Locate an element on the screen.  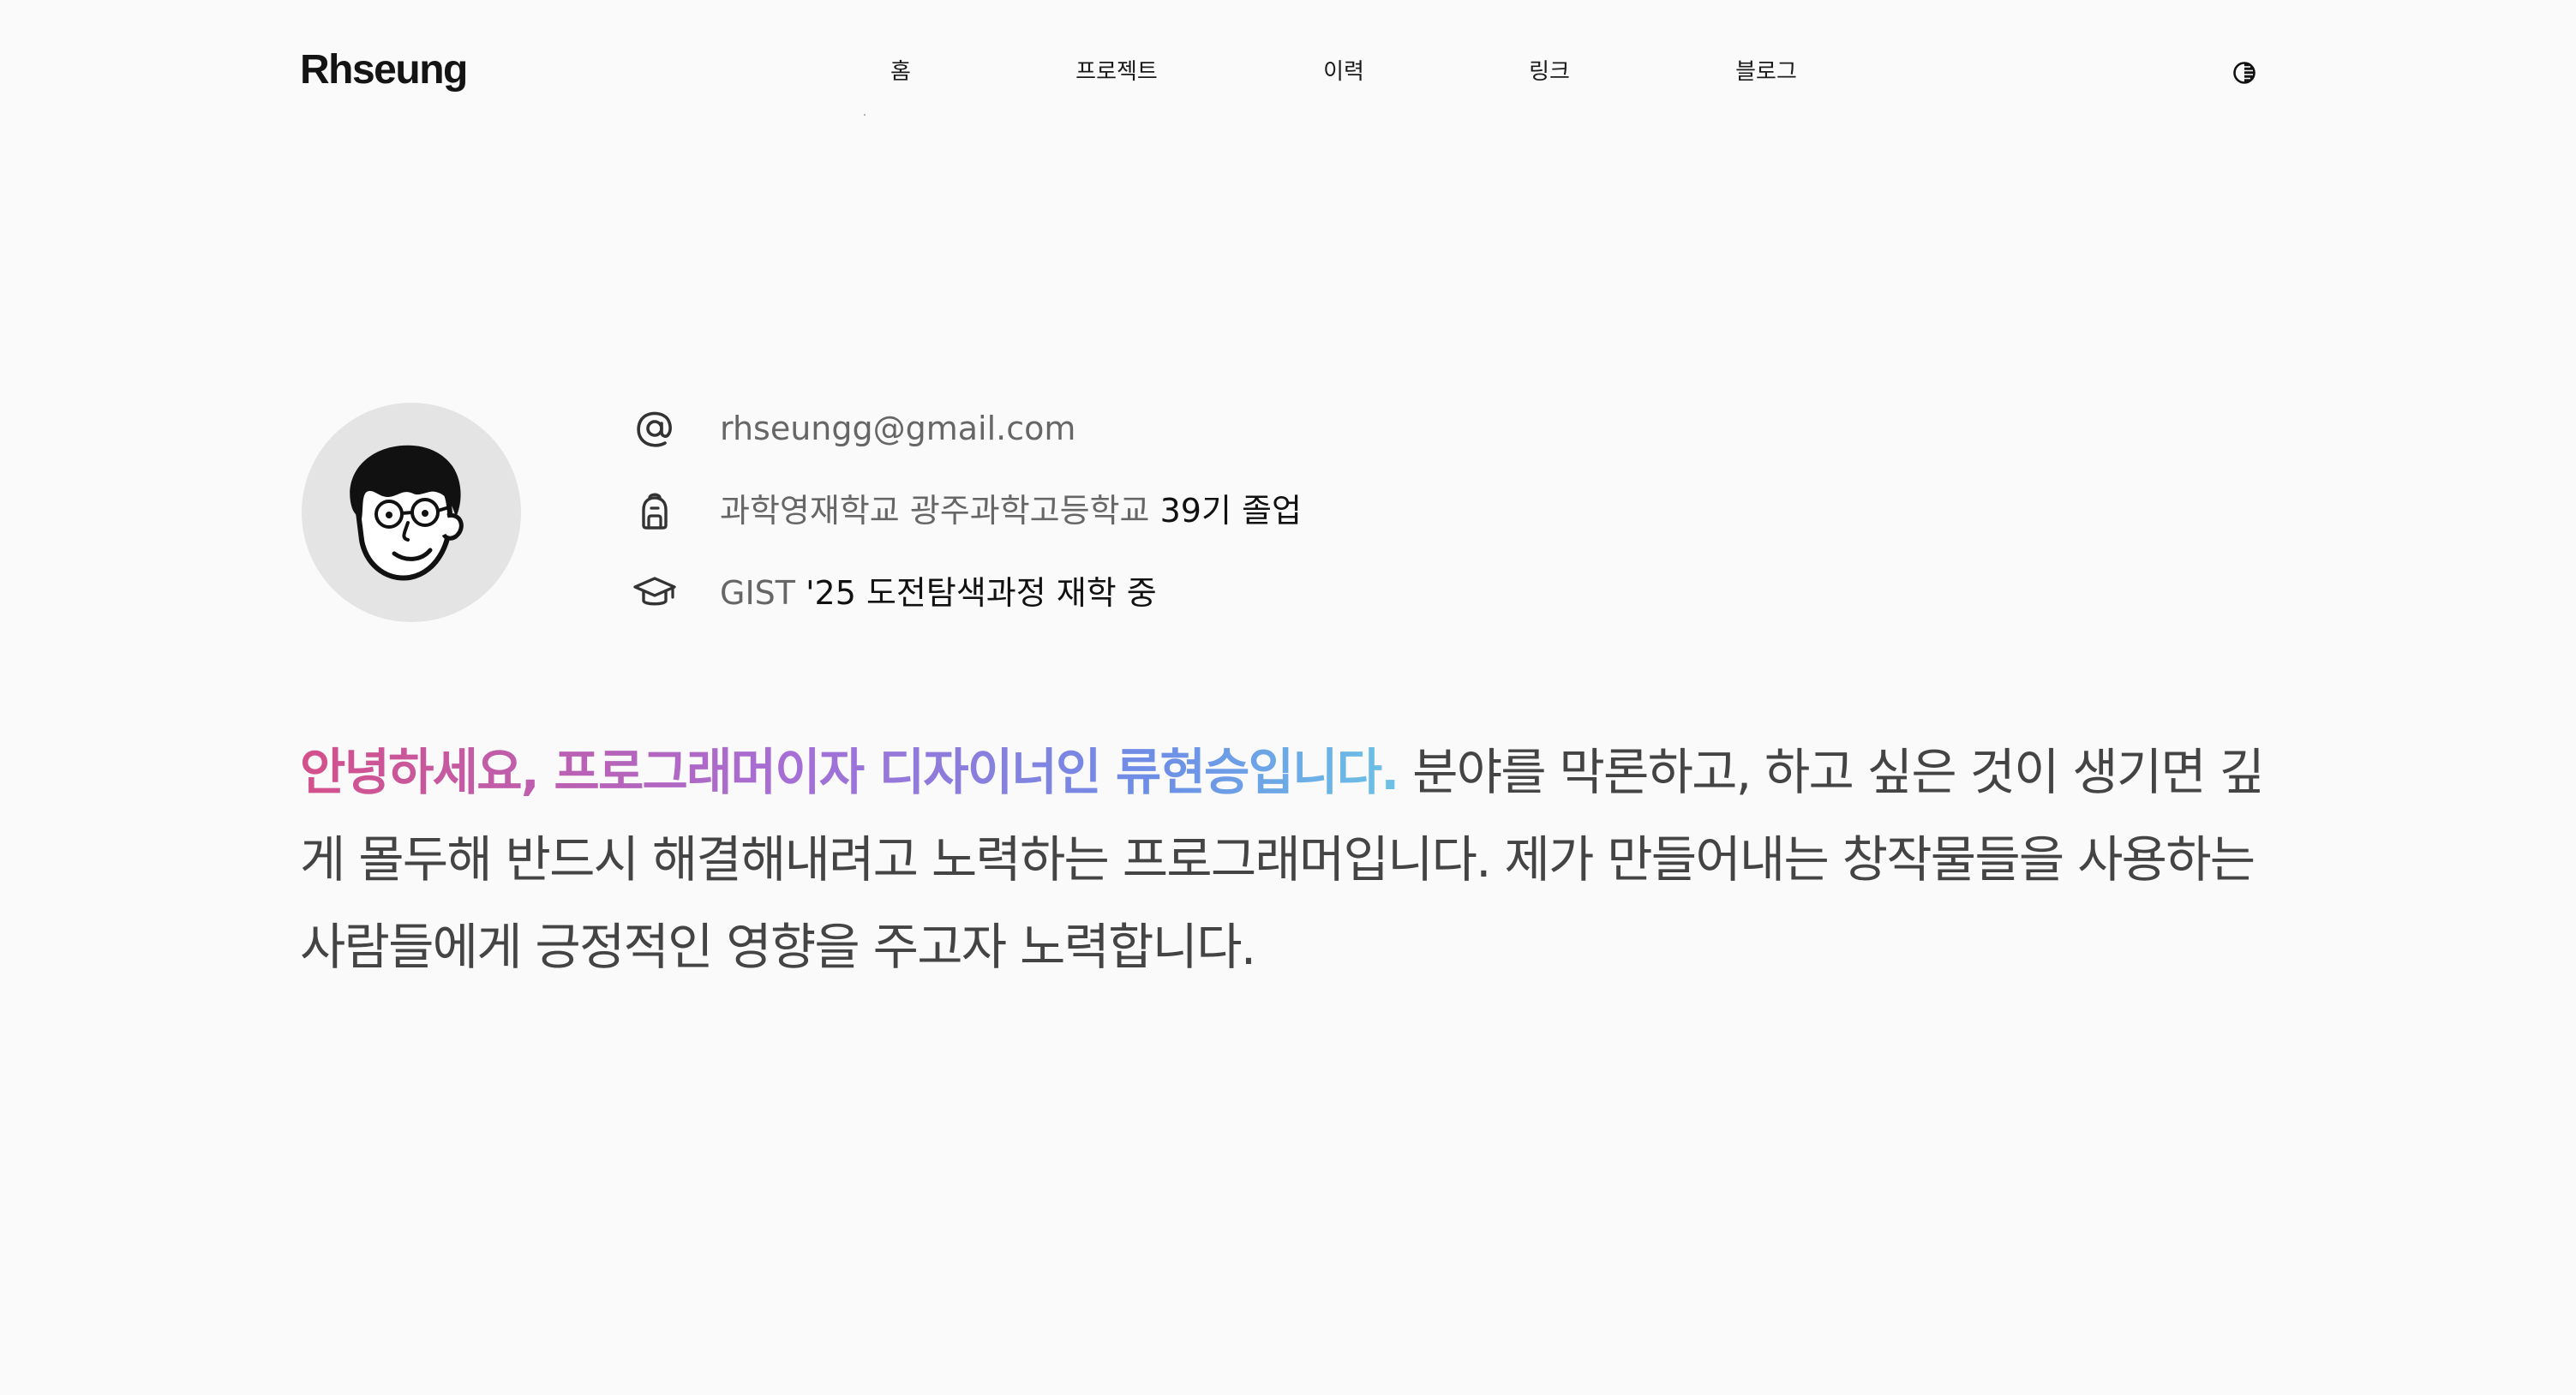
email-text: rhseungg@gmail.com is located at coordinates (898, 428).